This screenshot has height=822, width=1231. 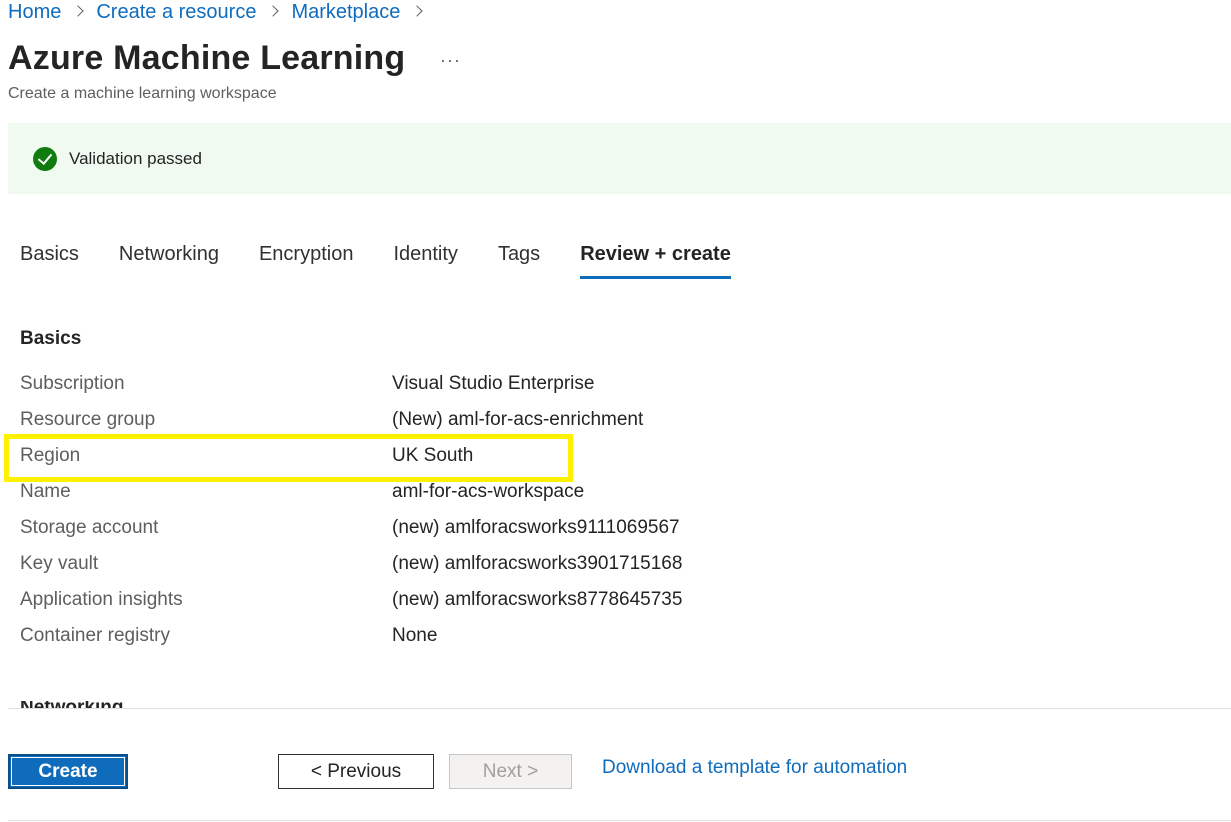 What do you see at coordinates (619, 708) in the screenshot?
I see `footer-divider` at bounding box center [619, 708].